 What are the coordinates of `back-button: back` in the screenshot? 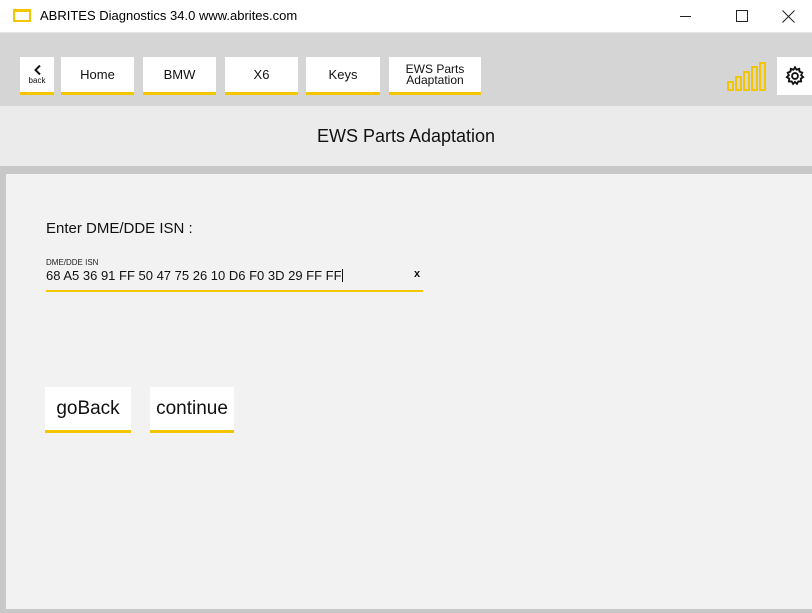 It's located at (37, 76).